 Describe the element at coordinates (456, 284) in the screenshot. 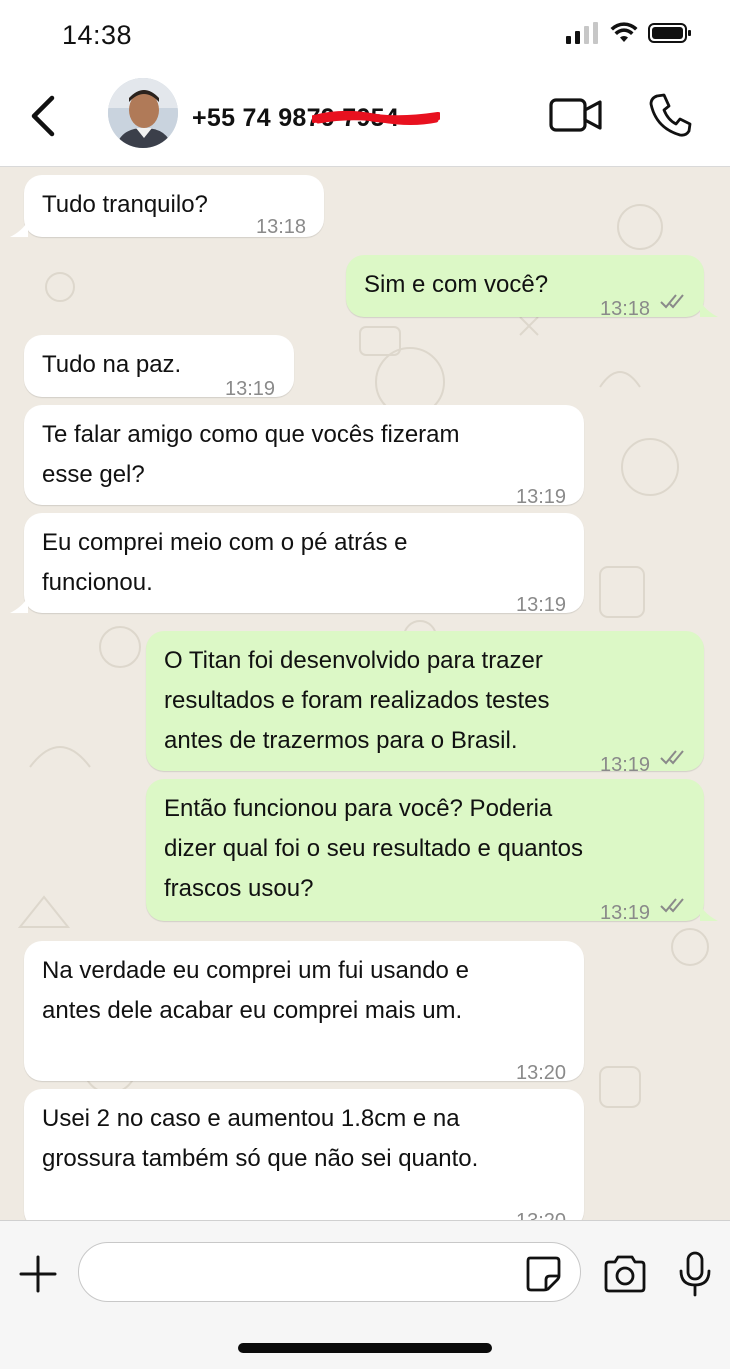

I see `message-text: Sim e com você?` at that location.